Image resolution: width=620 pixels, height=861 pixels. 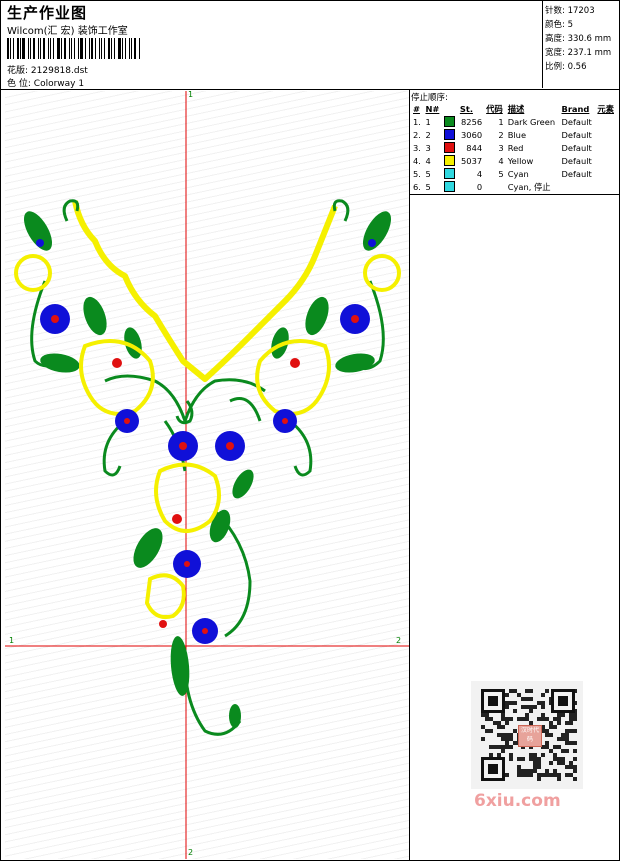 I want to click on design-label: 花版:, so click(x=18, y=71).